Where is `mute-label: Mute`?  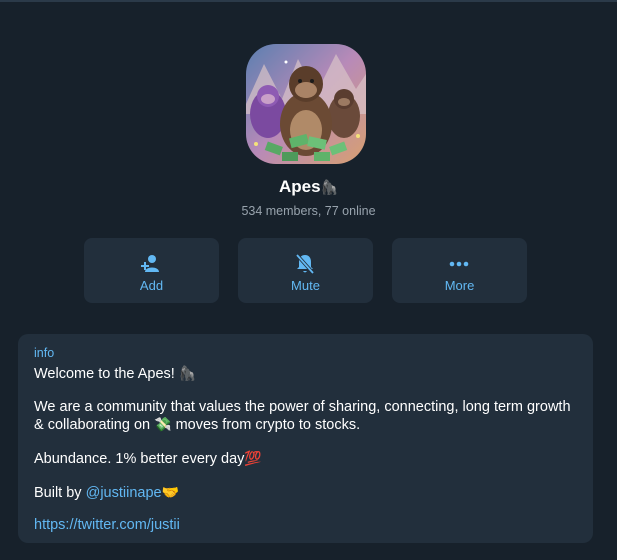 mute-label: Mute is located at coordinates (305, 285).